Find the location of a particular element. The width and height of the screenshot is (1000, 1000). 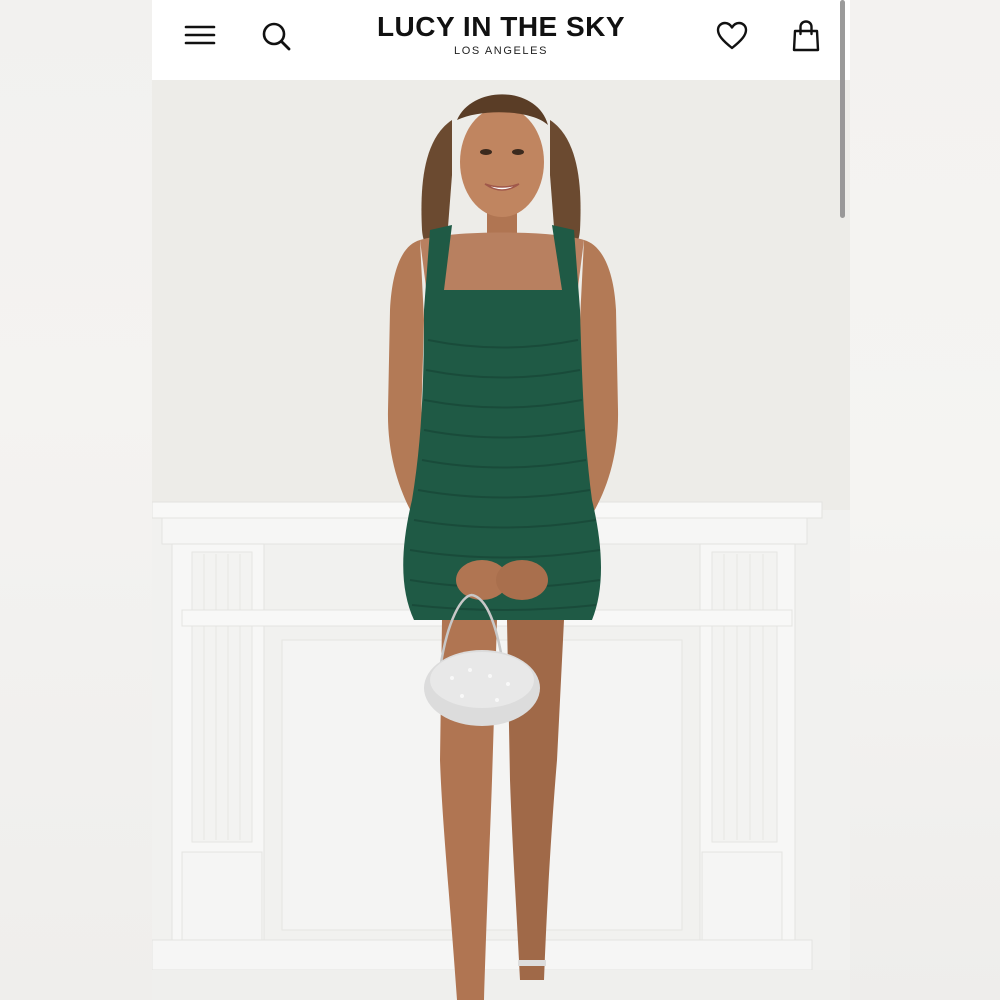

shopping-bag-icon is located at coordinates (806, 36).